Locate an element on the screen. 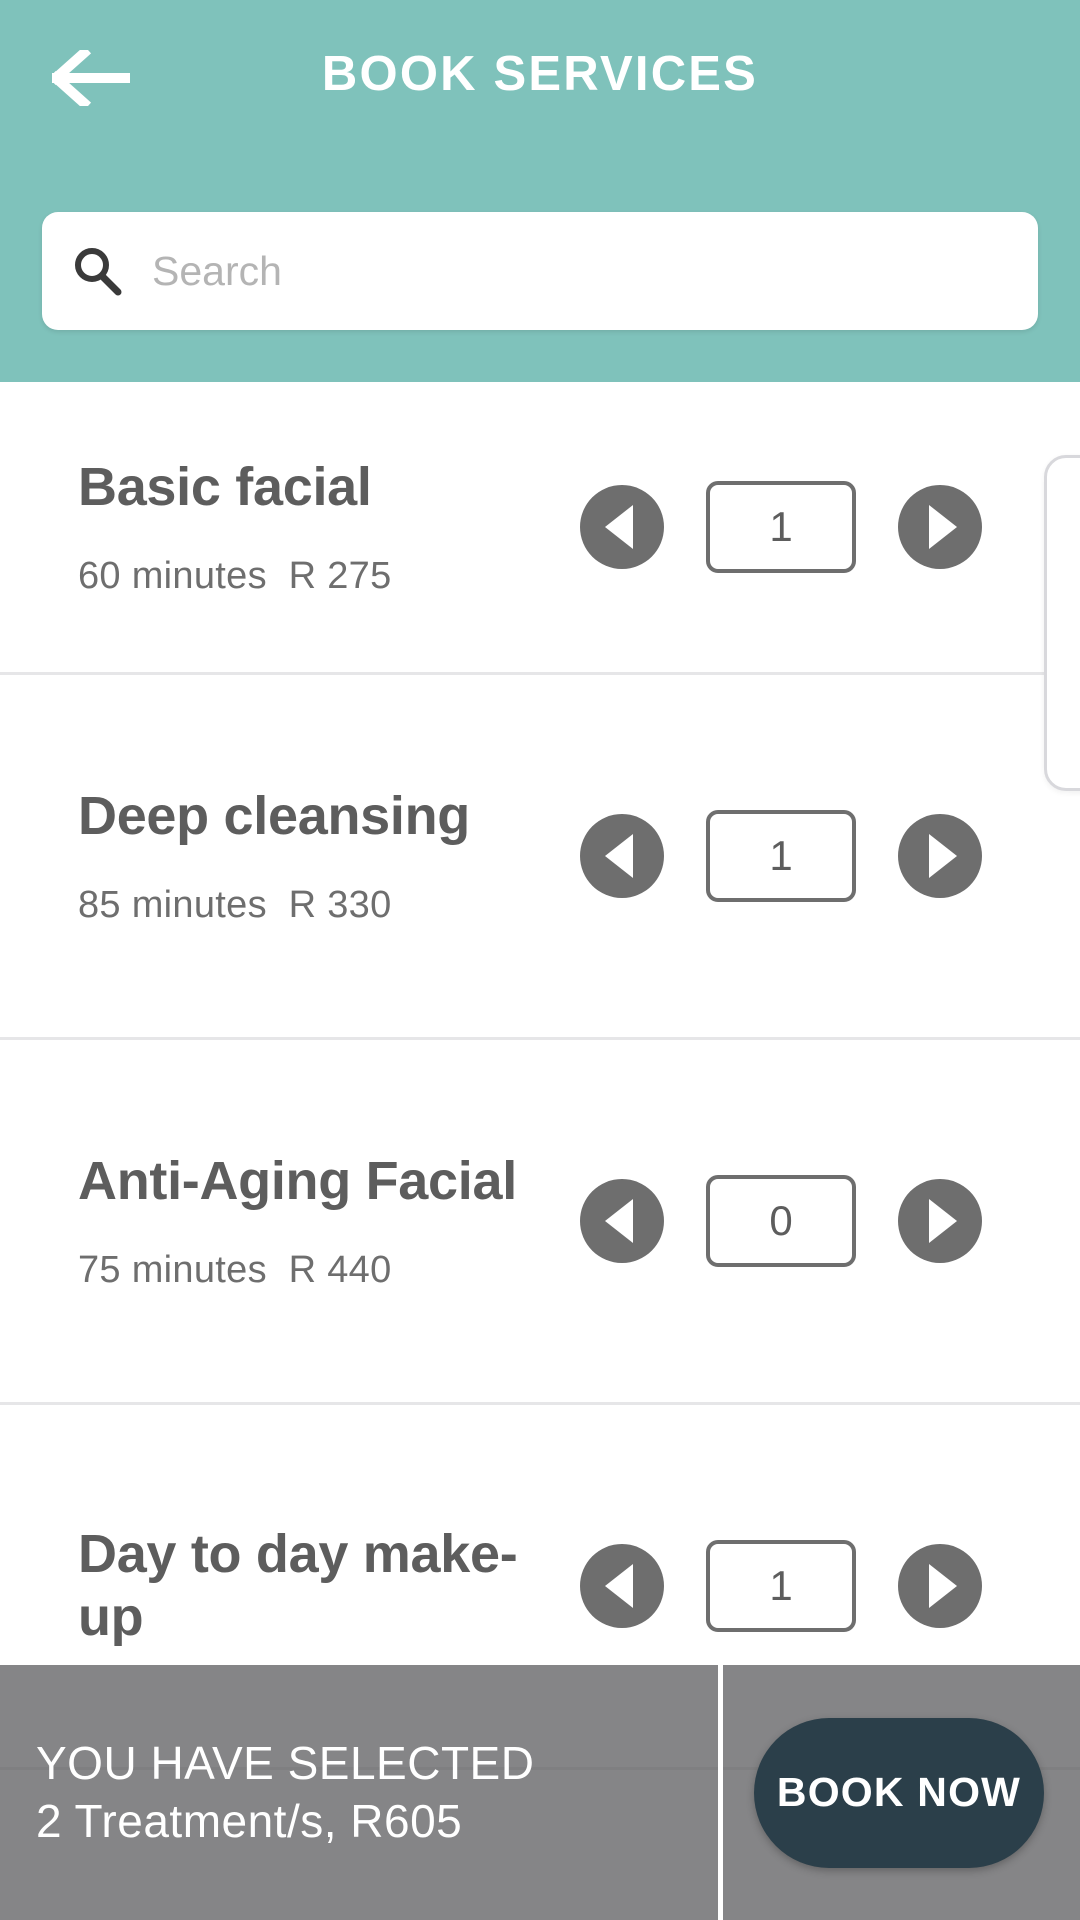 The height and width of the screenshot is (1920, 1080). service-duration: 75 minutes is located at coordinates (172, 1269).